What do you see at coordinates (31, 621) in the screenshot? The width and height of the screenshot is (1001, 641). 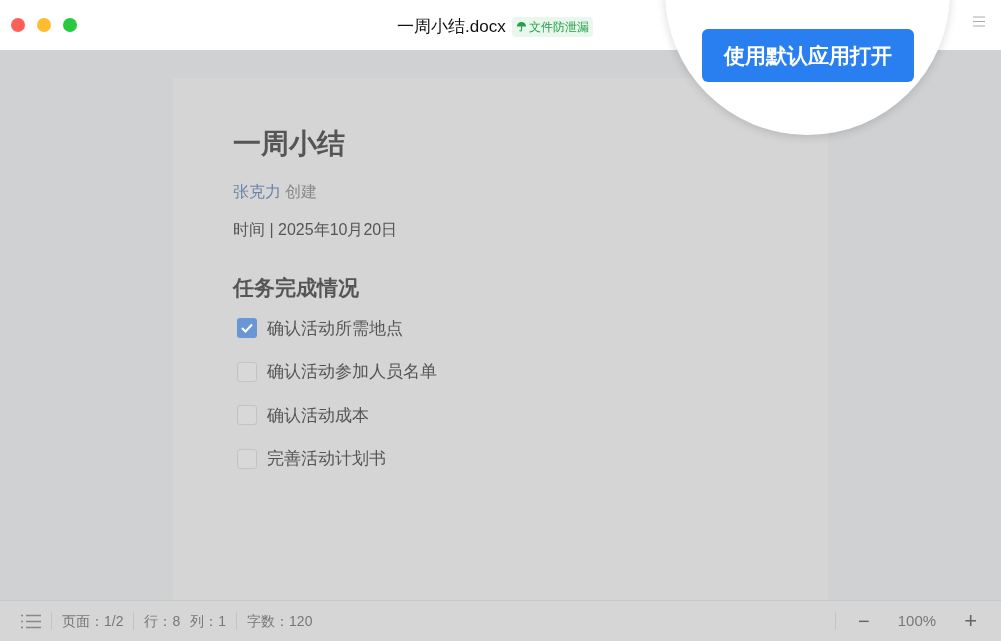 I see `outline-list-icon` at bounding box center [31, 621].